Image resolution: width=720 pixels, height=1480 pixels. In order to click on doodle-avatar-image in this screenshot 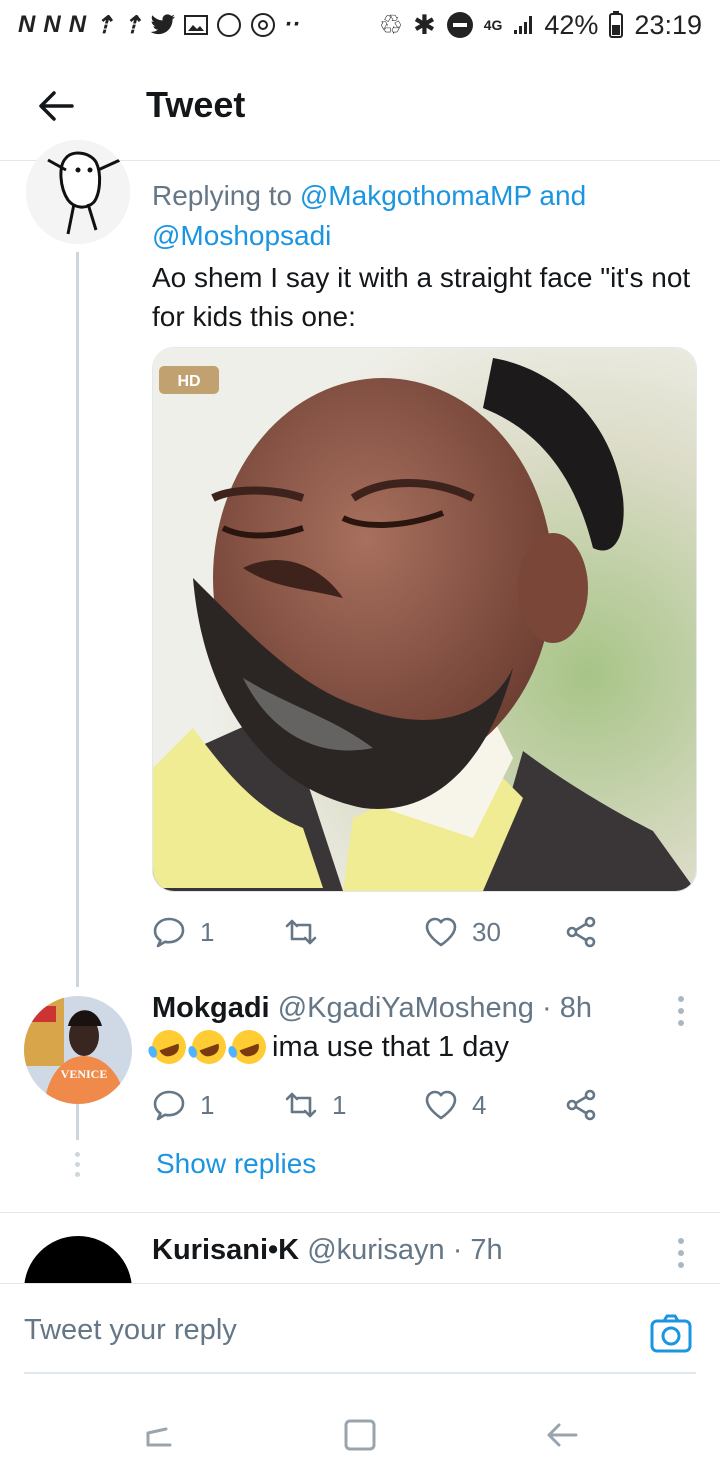, I will do `click(78, 192)`.